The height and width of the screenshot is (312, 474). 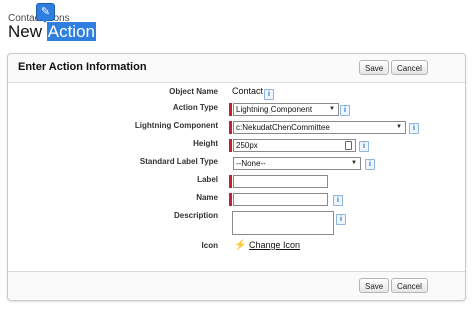 I want to click on label-input, so click(x=280, y=181).